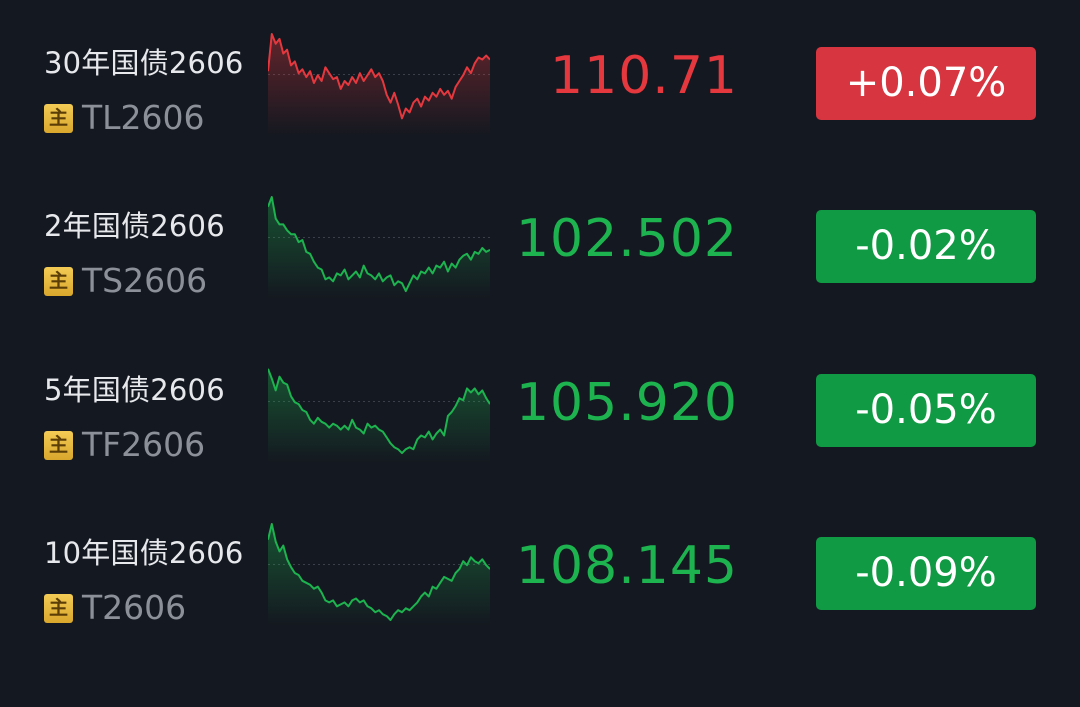 The width and height of the screenshot is (1080, 707). What do you see at coordinates (144, 553) in the screenshot?
I see `contract-name: 10年国债2606` at bounding box center [144, 553].